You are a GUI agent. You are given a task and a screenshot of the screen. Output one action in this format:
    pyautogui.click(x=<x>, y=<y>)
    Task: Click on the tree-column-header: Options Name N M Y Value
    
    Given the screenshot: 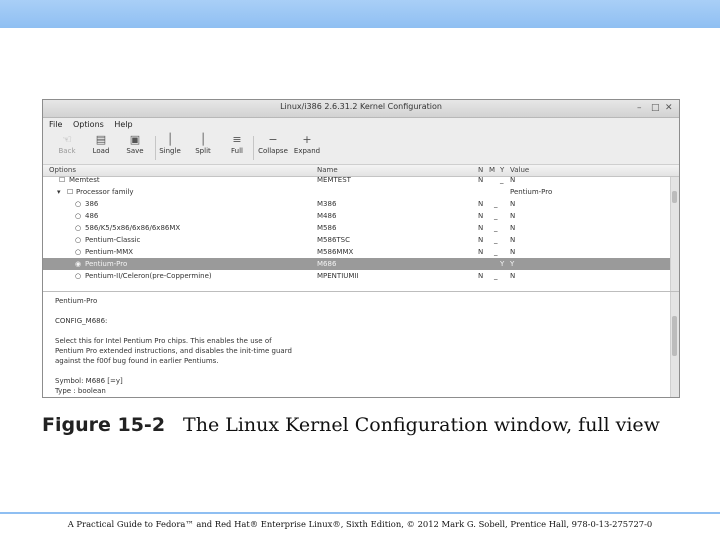 What is the action you would take?
    pyautogui.click(x=361, y=171)
    